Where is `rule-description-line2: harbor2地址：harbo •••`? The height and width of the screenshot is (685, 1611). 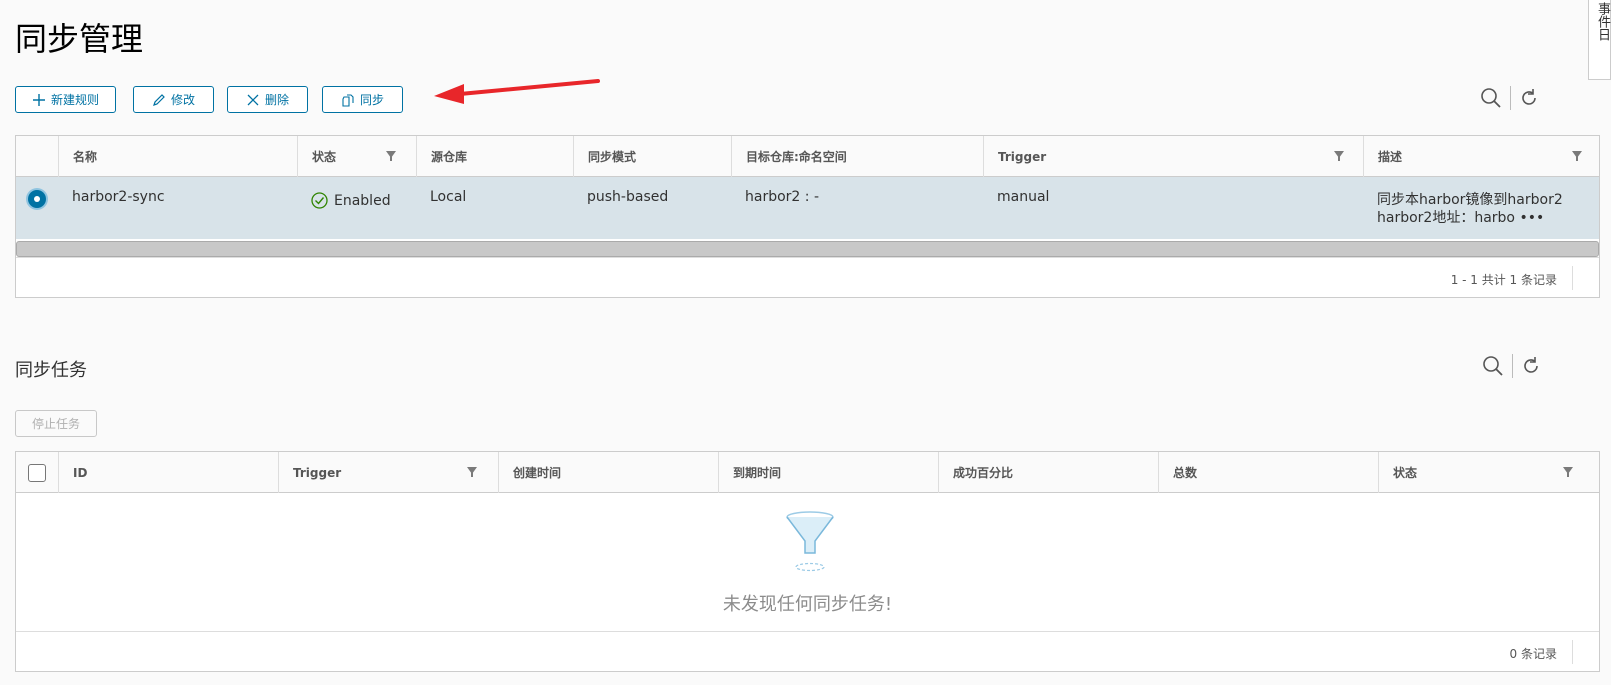 rule-description-line2: harbor2地址：harbo ••• is located at coordinates (1460, 217).